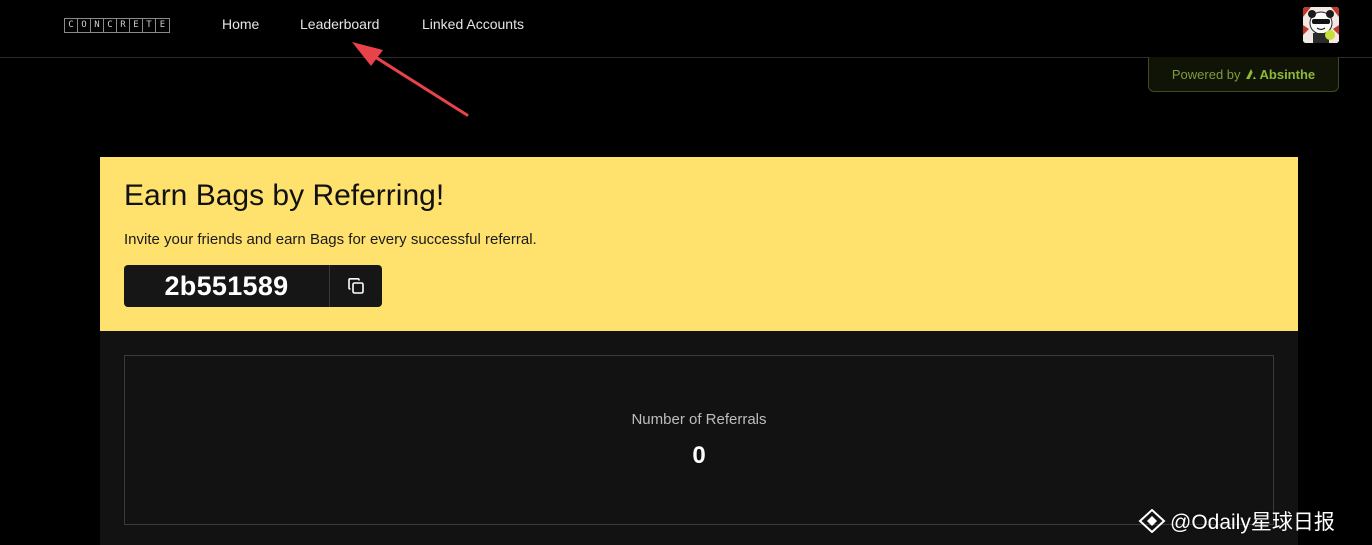 The image size is (1372, 545). What do you see at coordinates (1250, 74) in the screenshot?
I see `absinthe-logo-icon` at bounding box center [1250, 74].